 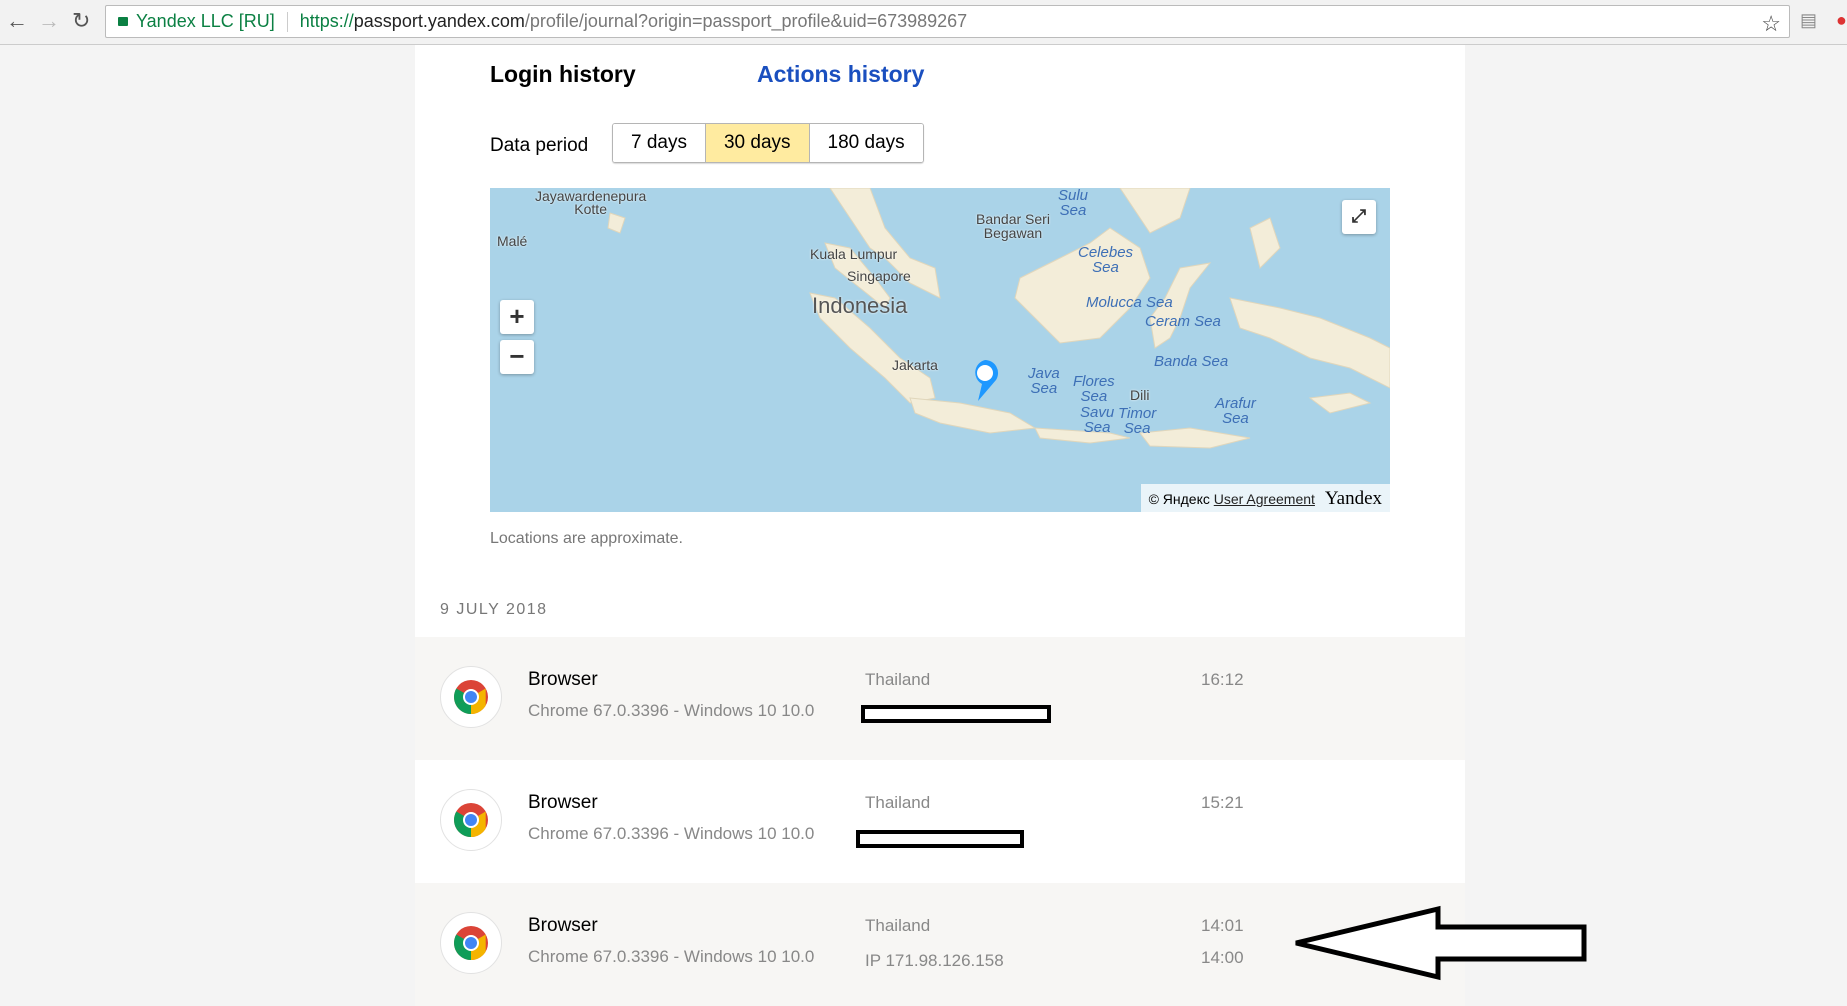 I want to click on map-copyright: © Яндекс User Agreement Yandex, so click(x=1265, y=498).